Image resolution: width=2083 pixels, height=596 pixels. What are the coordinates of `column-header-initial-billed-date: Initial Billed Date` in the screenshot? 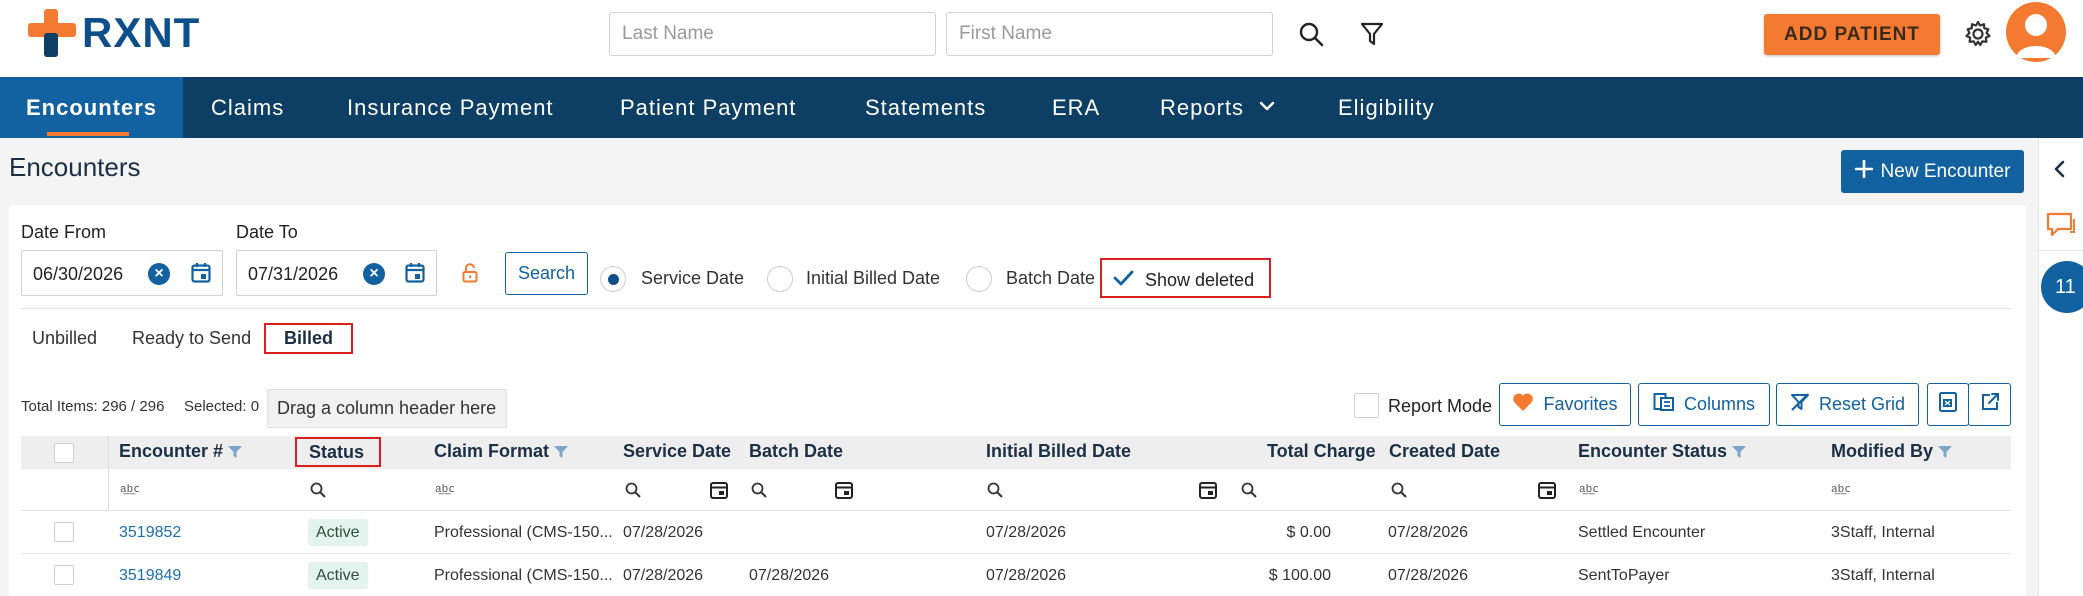 It's located at (1058, 451).